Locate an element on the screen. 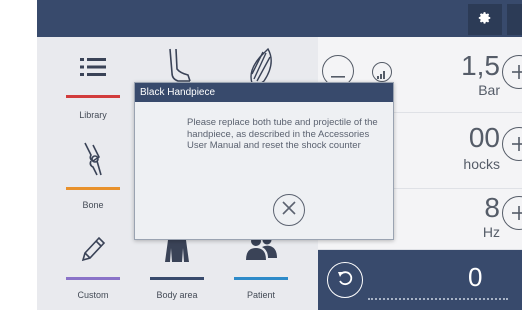  body-area-accent-bar is located at coordinates (177, 278).